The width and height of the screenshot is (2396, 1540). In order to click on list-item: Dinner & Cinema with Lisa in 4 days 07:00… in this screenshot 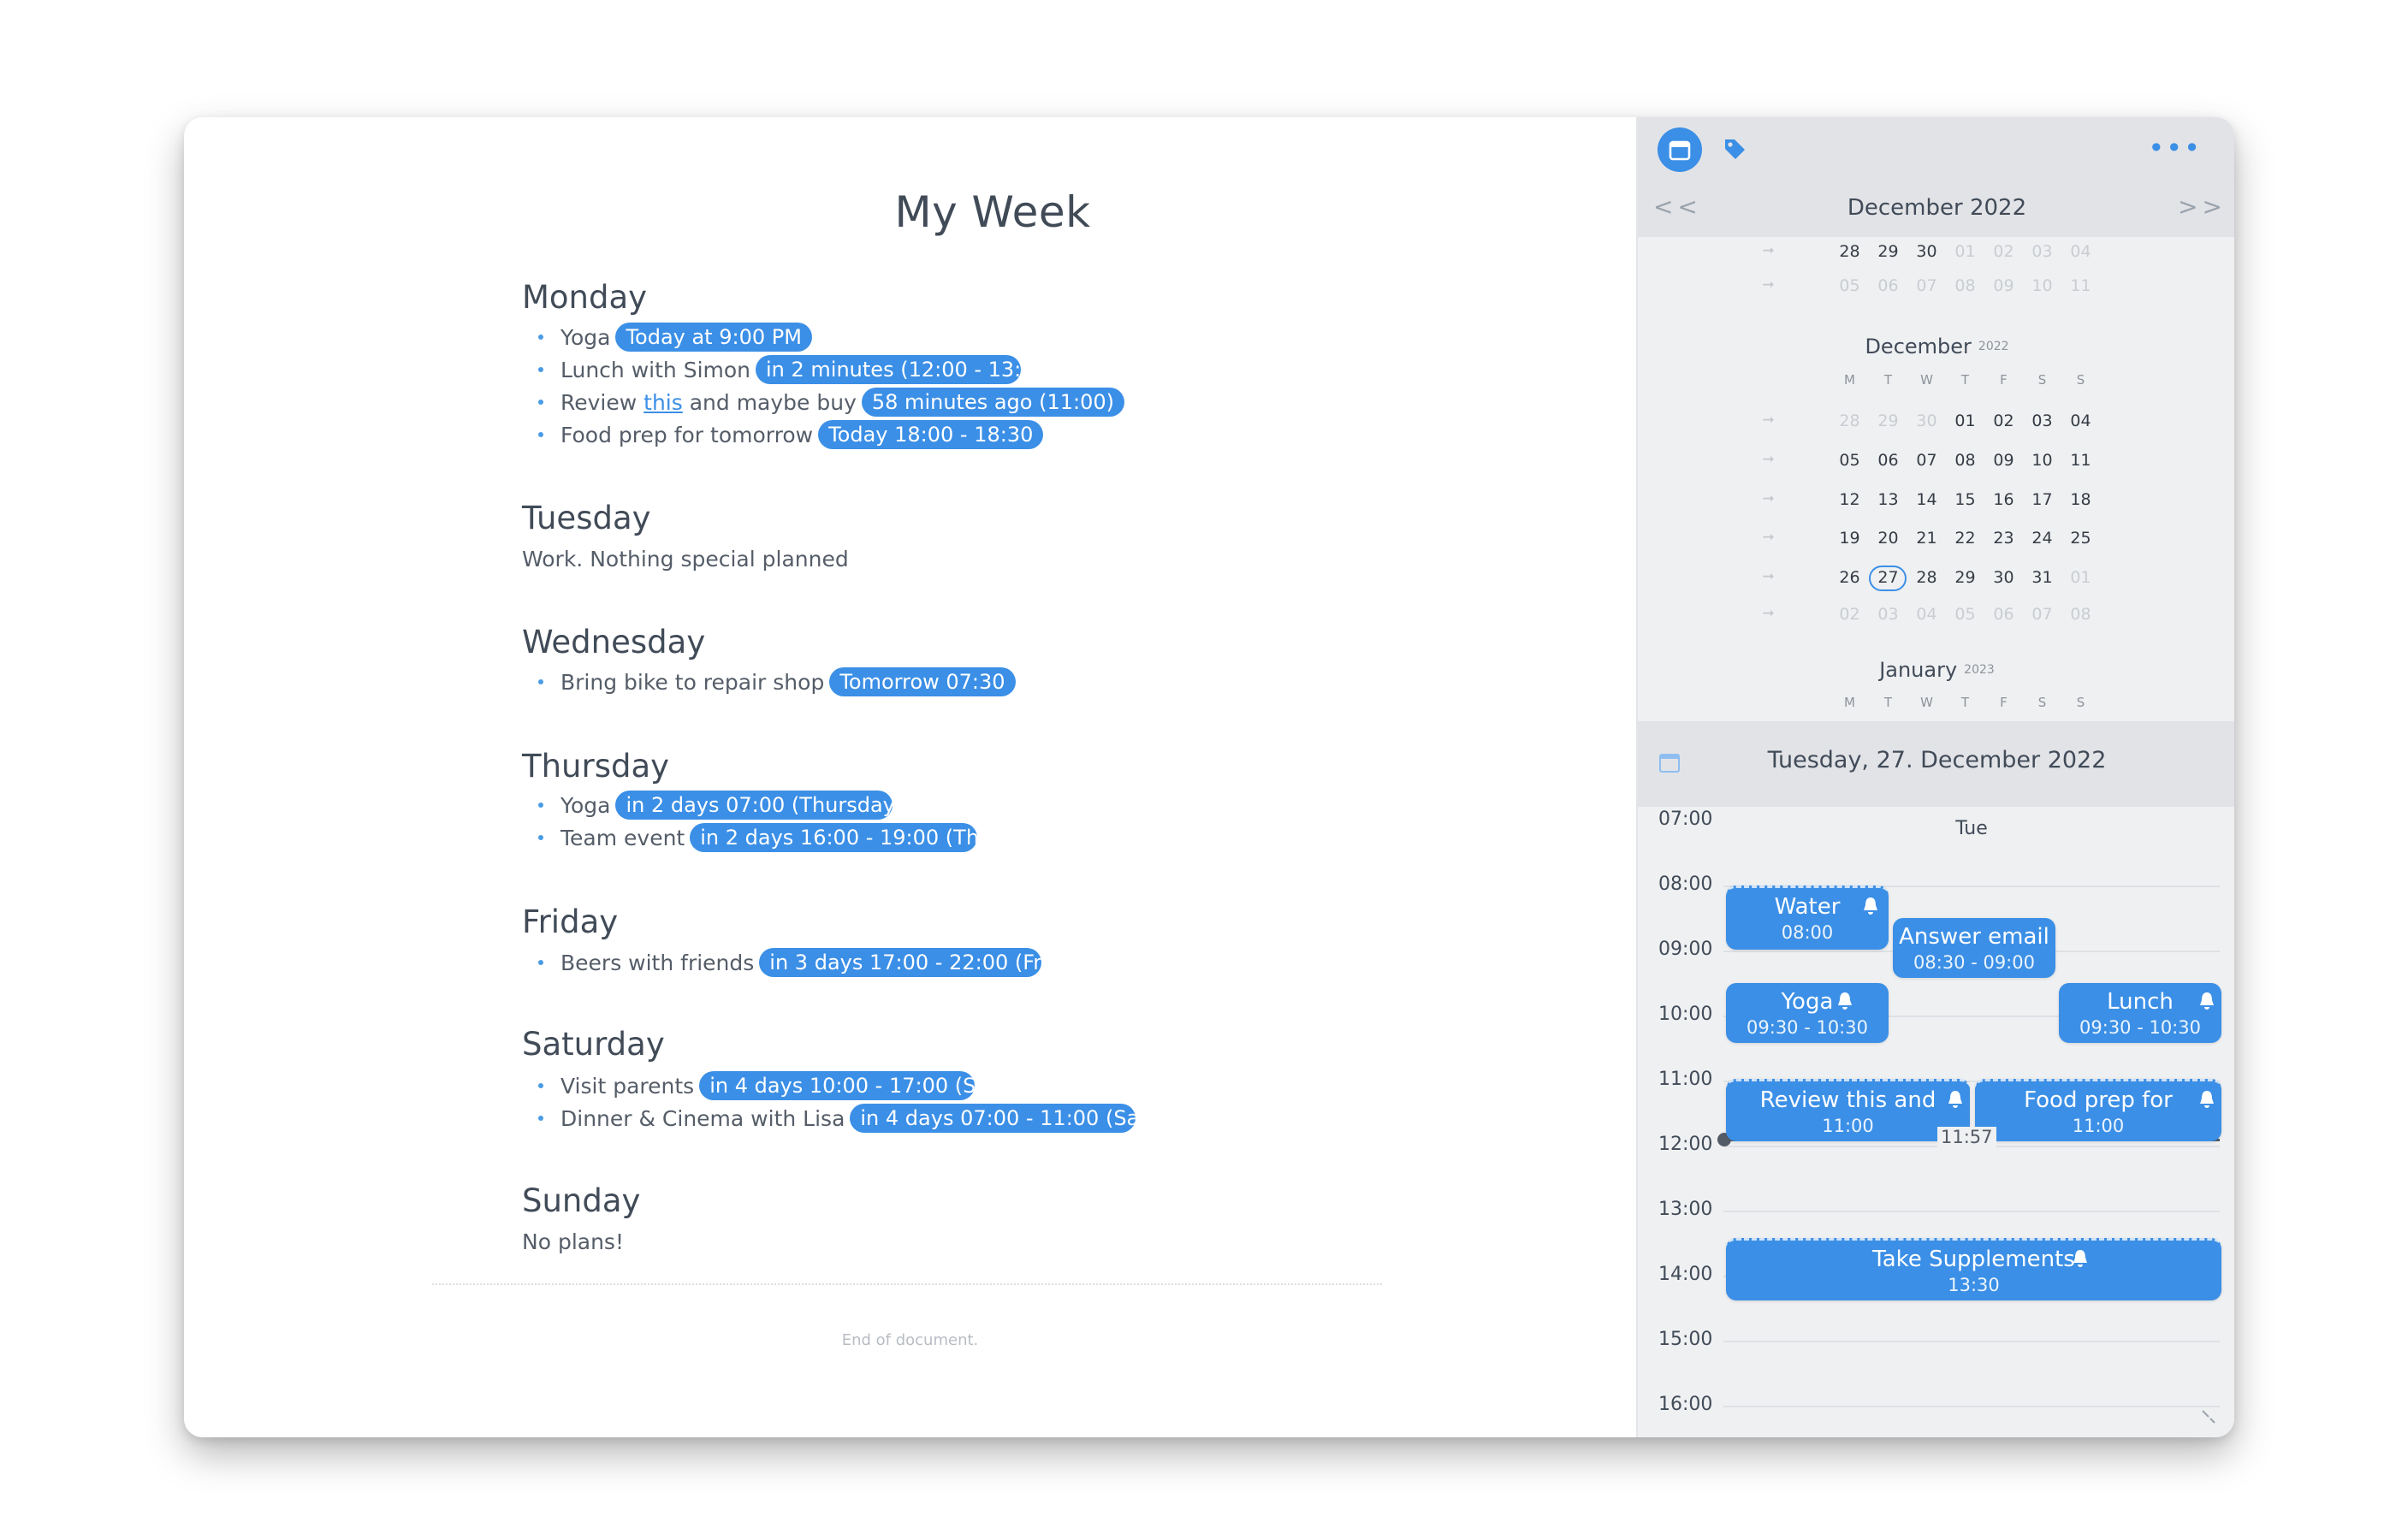, I will do `click(829, 1119)`.